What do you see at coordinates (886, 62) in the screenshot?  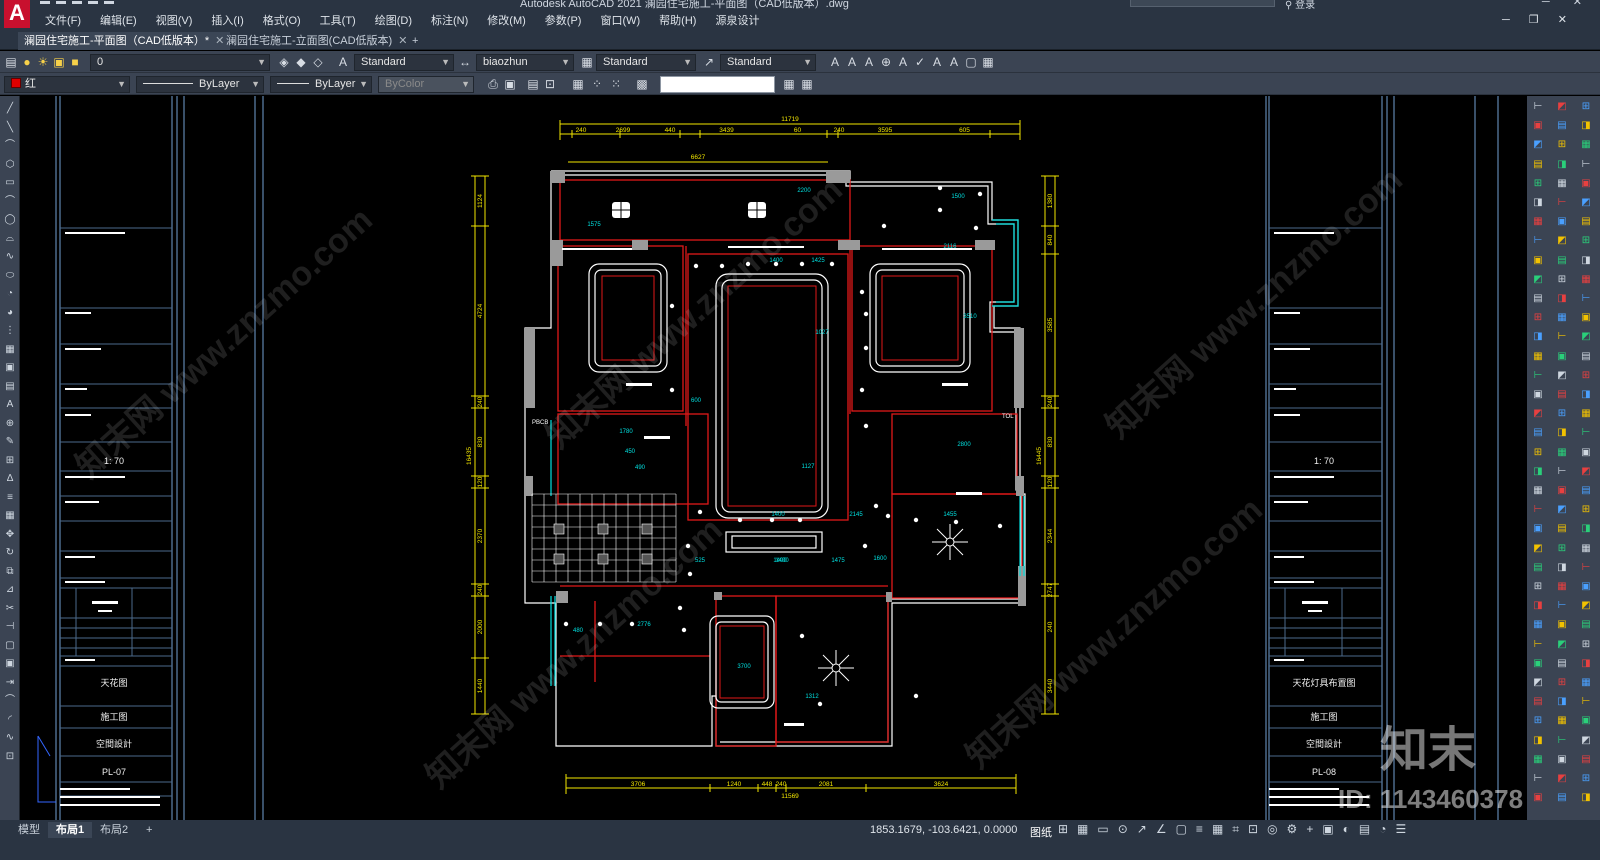 I see `find-icon: ⊕` at bounding box center [886, 62].